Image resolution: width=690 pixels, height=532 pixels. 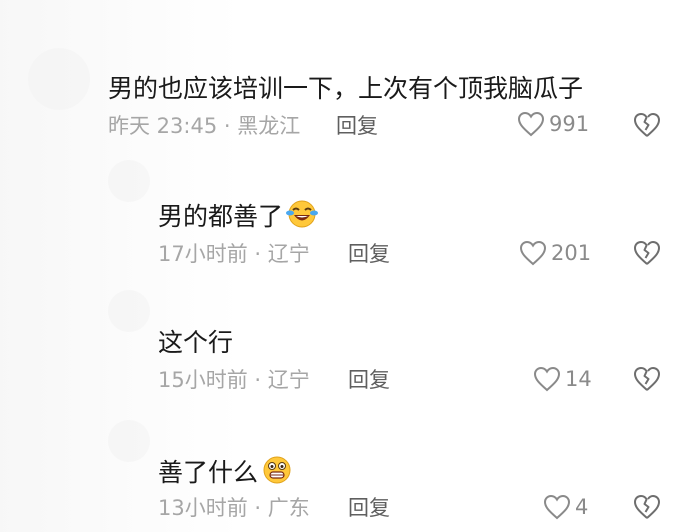 What do you see at coordinates (203, 508) in the screenshot?
I see `comment-time: 13小时前` at bounding box center [203, 508].